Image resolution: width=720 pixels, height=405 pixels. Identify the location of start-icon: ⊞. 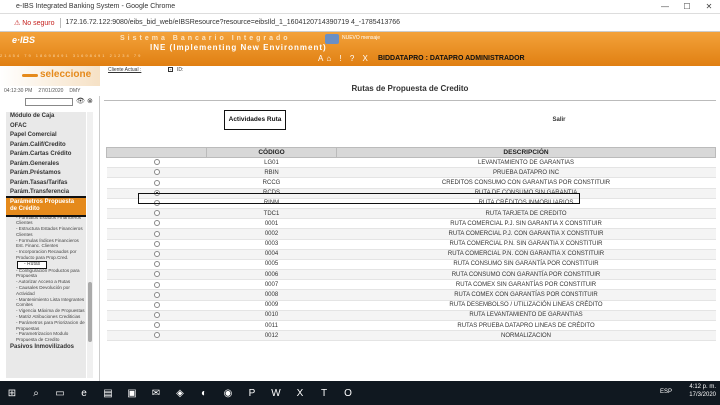
(12, 393).